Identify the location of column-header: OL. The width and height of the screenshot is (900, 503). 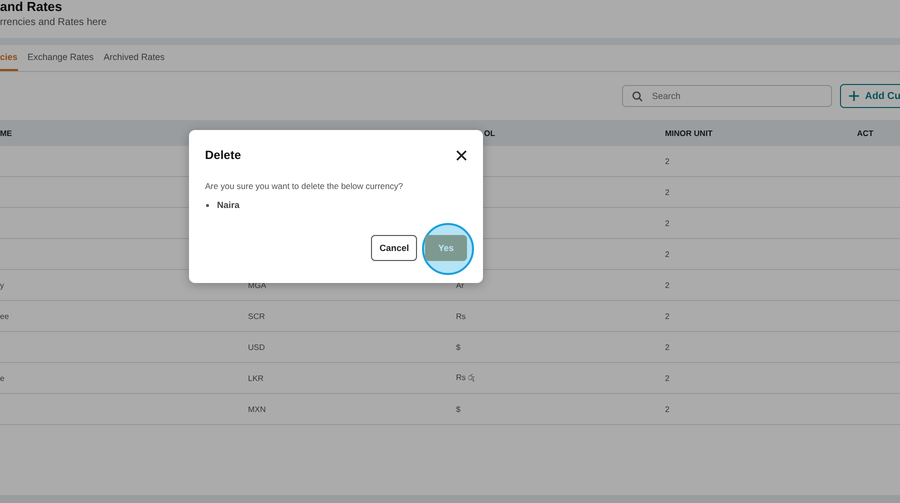
(490, 133).